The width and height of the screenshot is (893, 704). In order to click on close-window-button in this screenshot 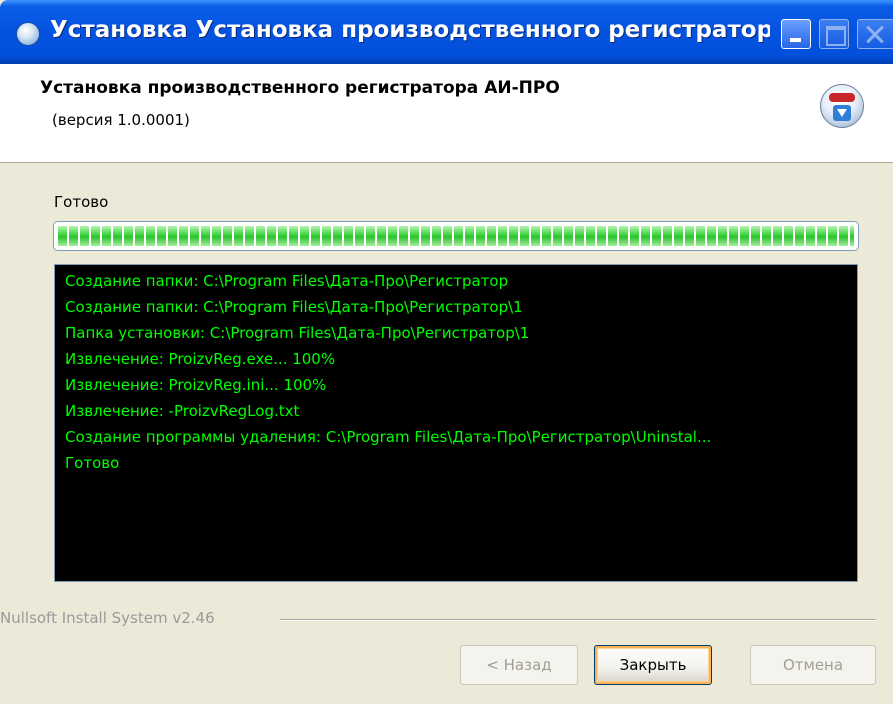, I will do `click(875, 34)`.